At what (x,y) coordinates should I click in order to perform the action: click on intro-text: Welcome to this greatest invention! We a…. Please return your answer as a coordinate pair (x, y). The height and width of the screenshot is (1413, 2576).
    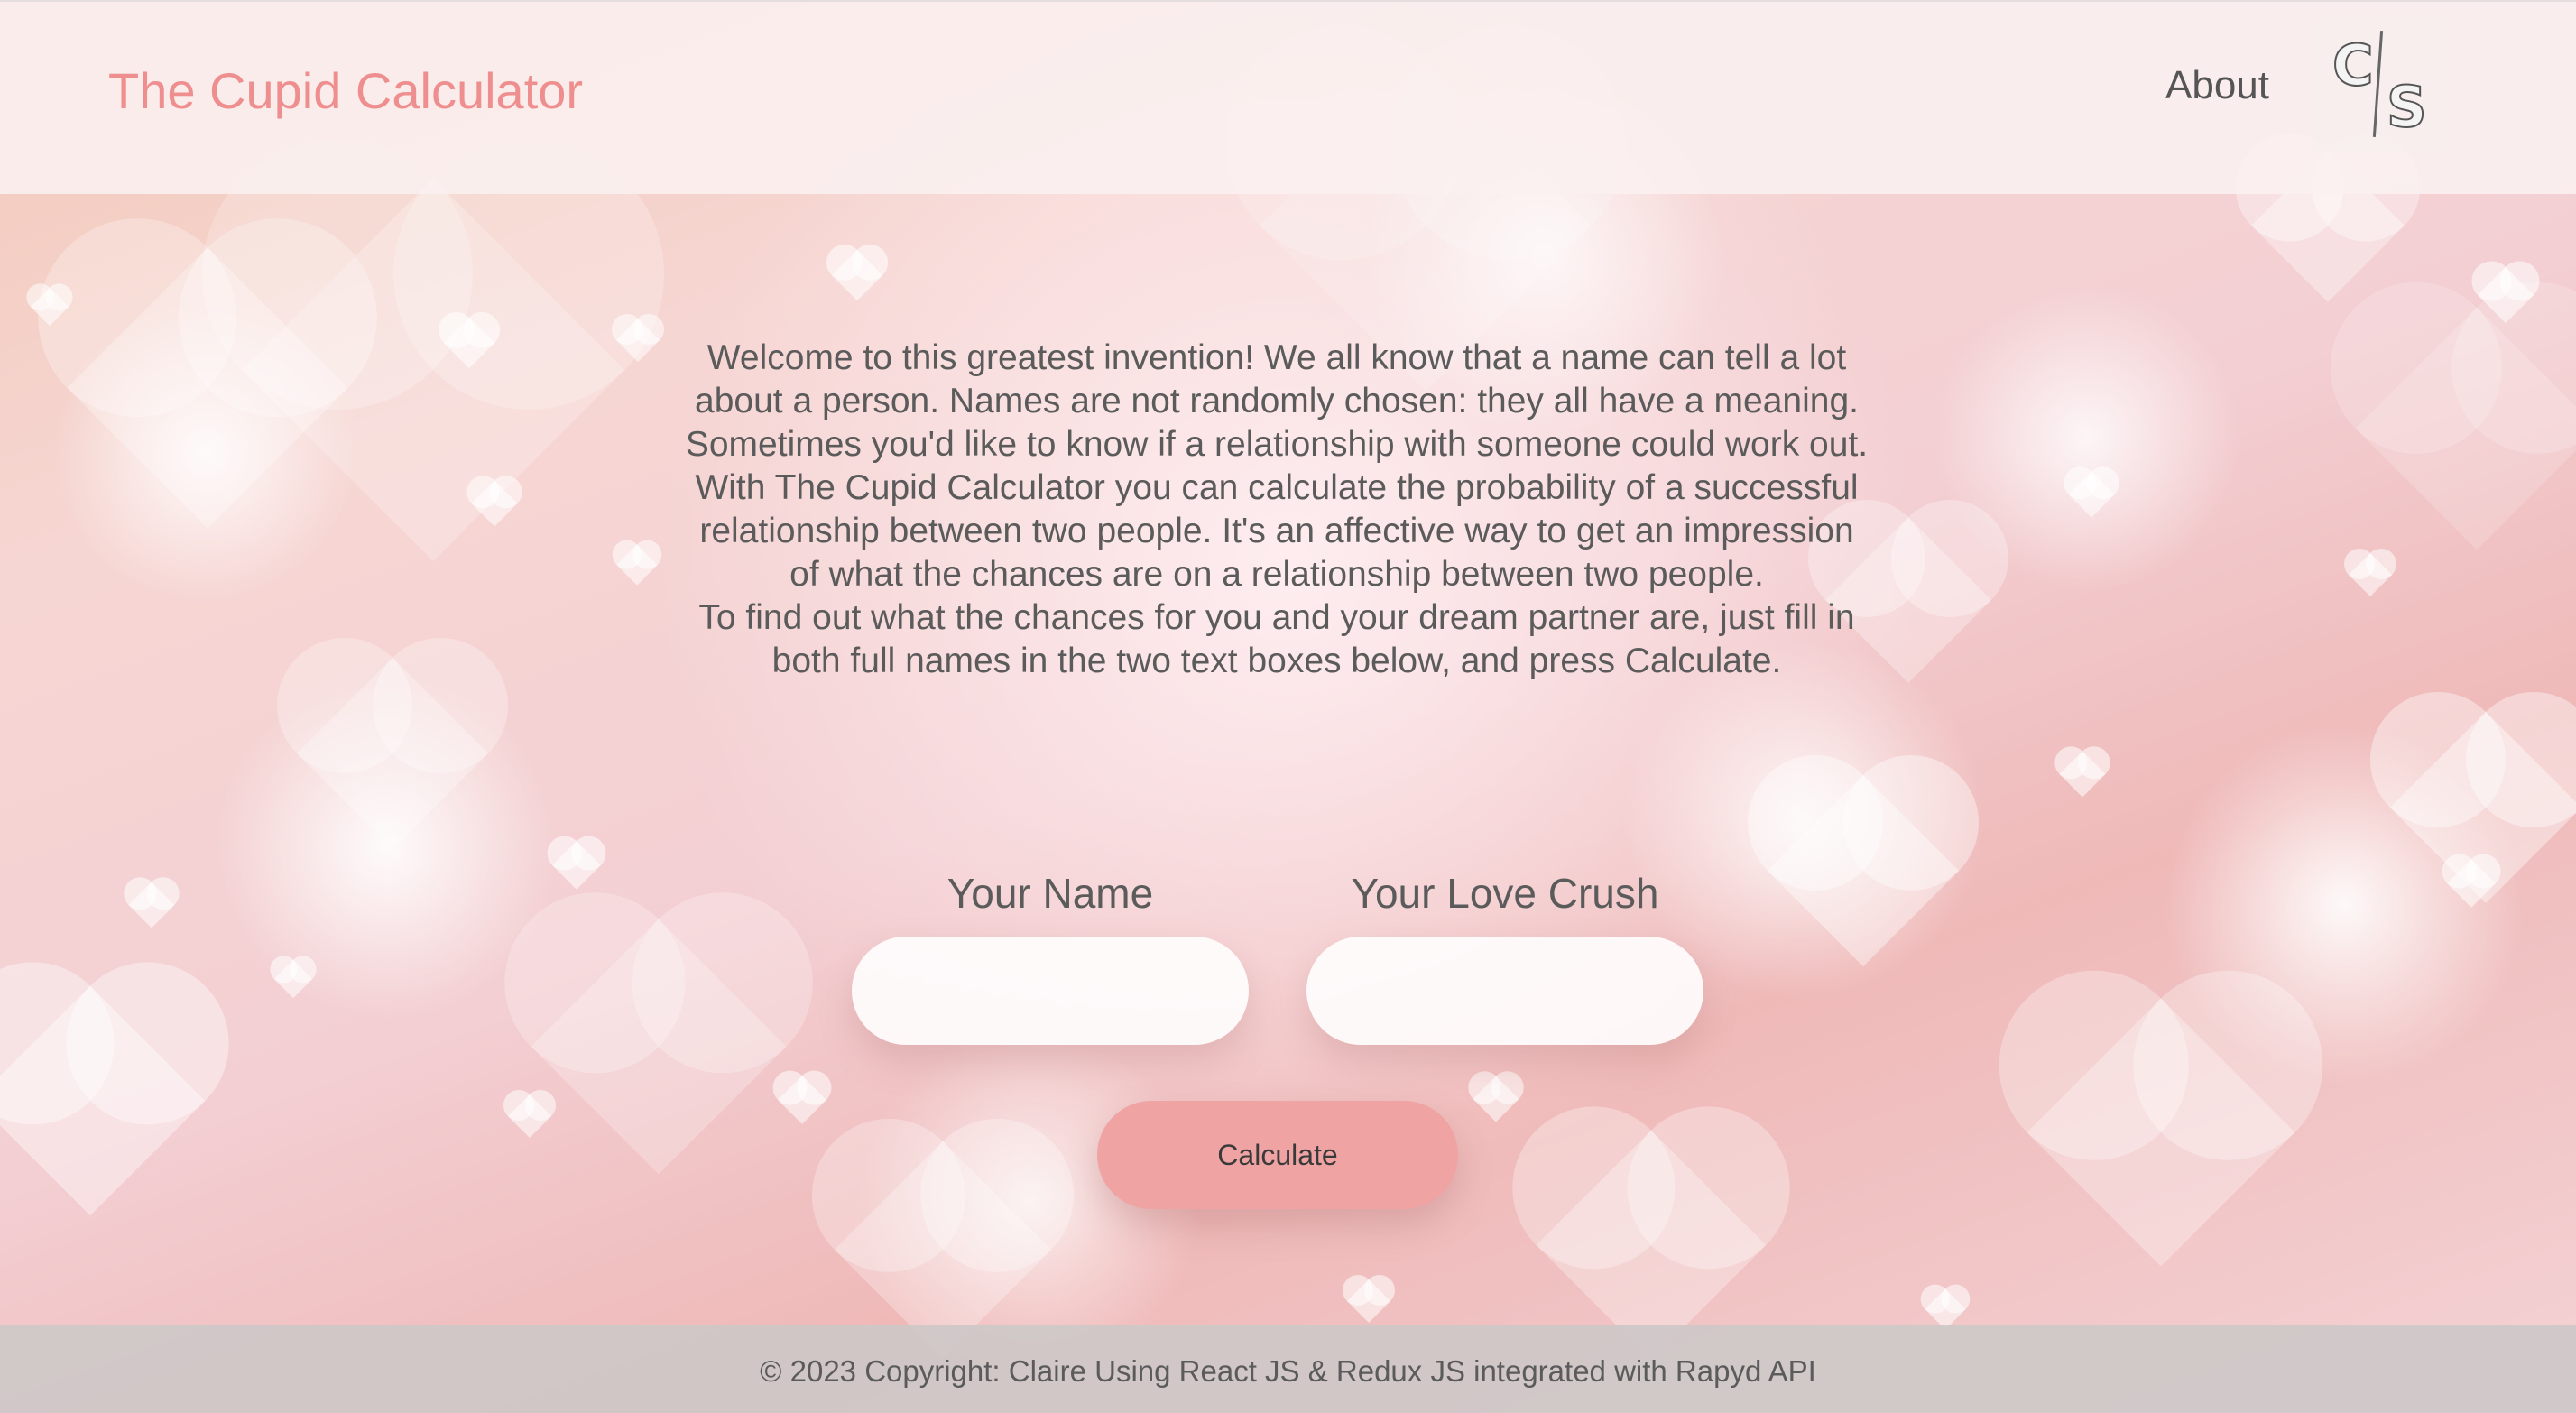
    Looking at the image, I should click on (1276, 510).